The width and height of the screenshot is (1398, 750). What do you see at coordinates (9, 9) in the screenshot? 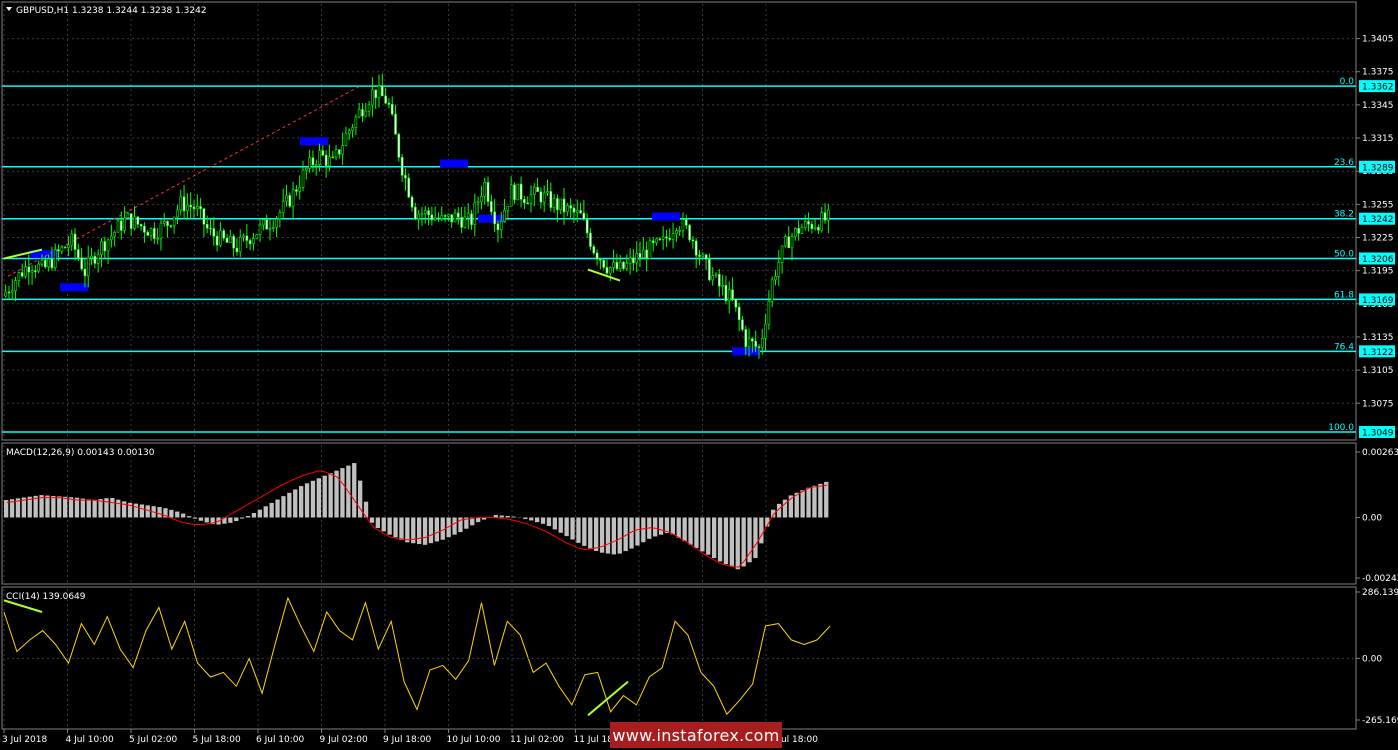
I see `dropdown-triangle-icon` at bounding box center [9, 9].